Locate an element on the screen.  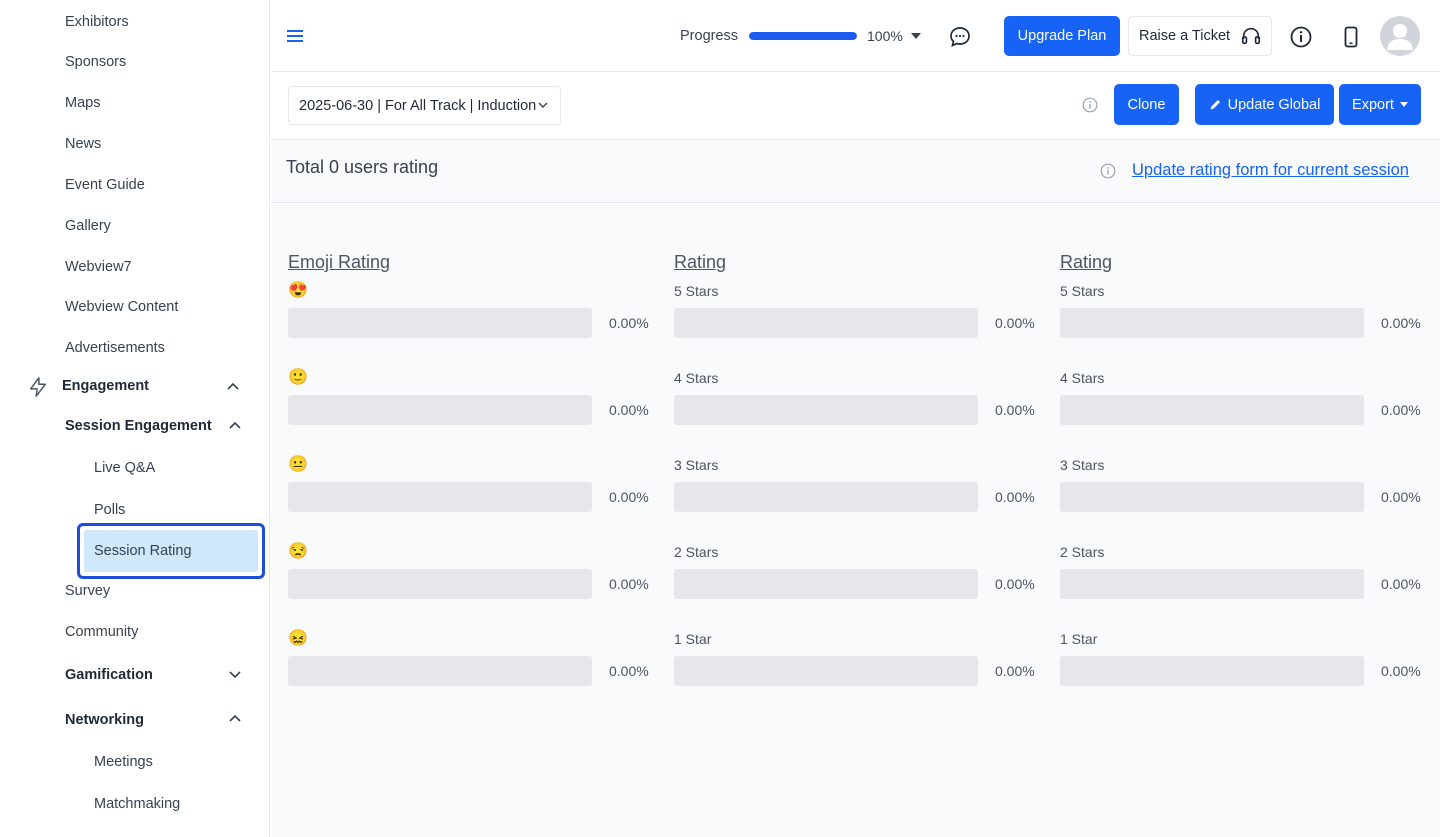
user-silhouette-icon is located at coordinates (1400, 37).